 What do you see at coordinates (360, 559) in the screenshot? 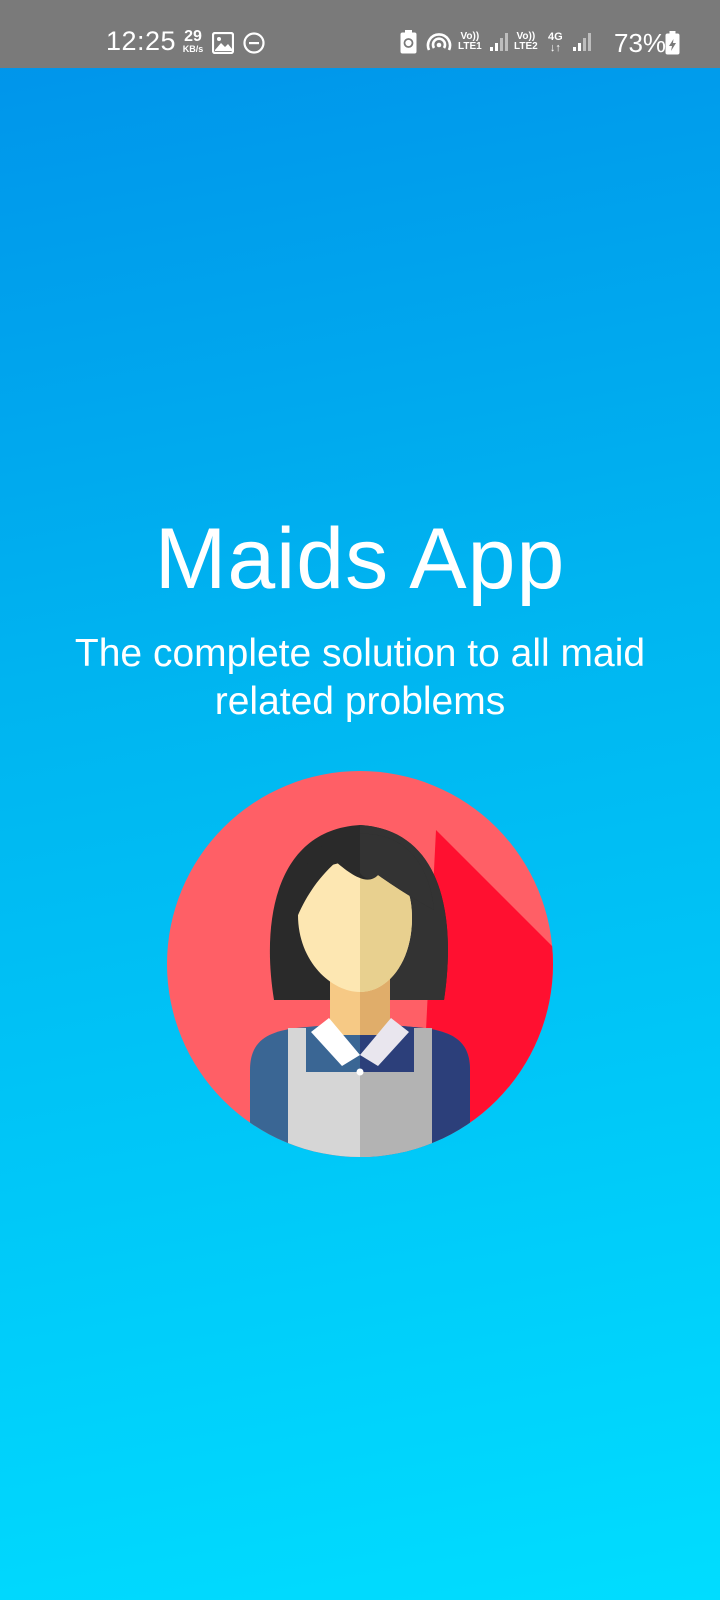
I see `app-title: Maids App` at bounding box center [360, 559].